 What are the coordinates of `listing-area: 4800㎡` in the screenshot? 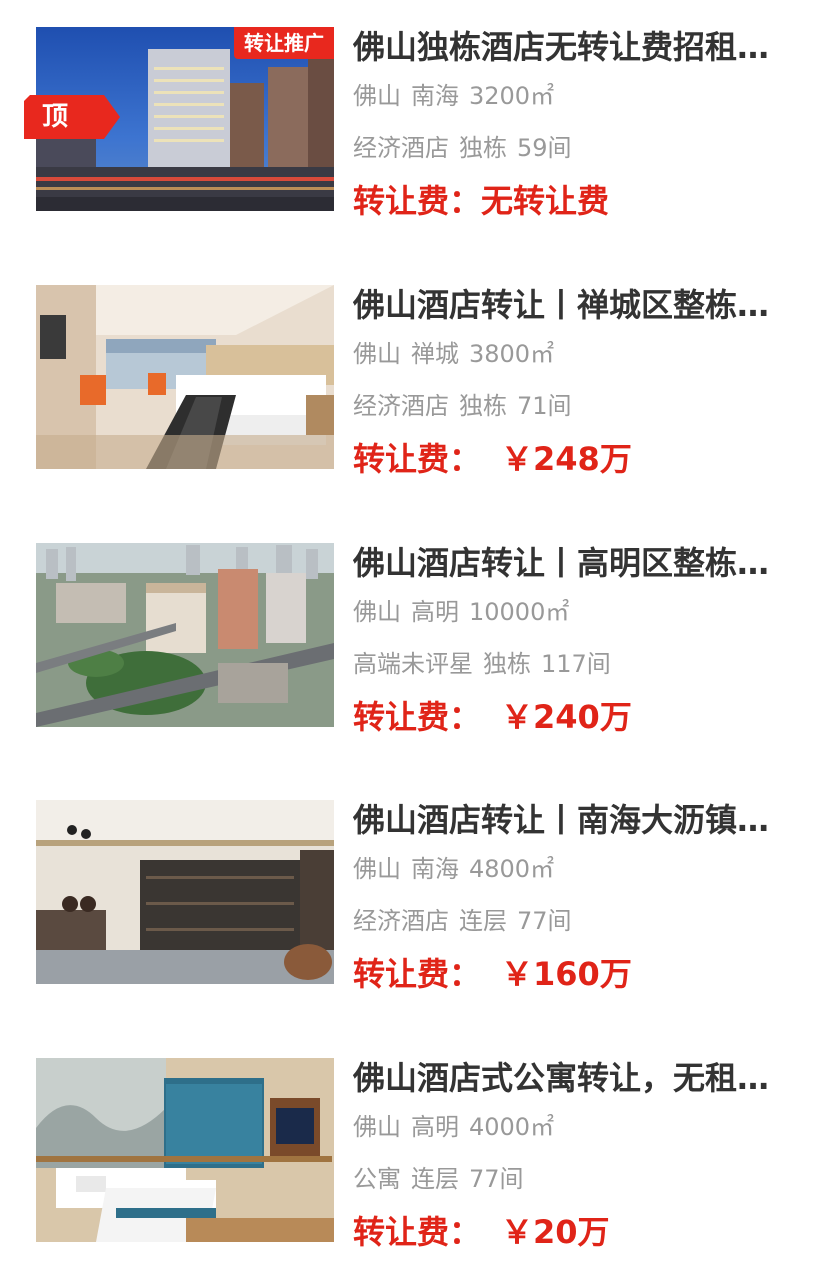 It's located at (512, 869).